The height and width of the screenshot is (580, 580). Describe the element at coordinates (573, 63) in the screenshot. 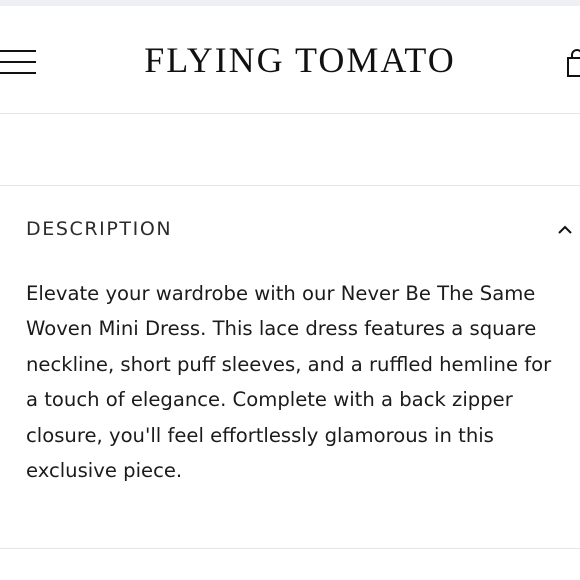

I see `shopping-bag-icon` at that location.